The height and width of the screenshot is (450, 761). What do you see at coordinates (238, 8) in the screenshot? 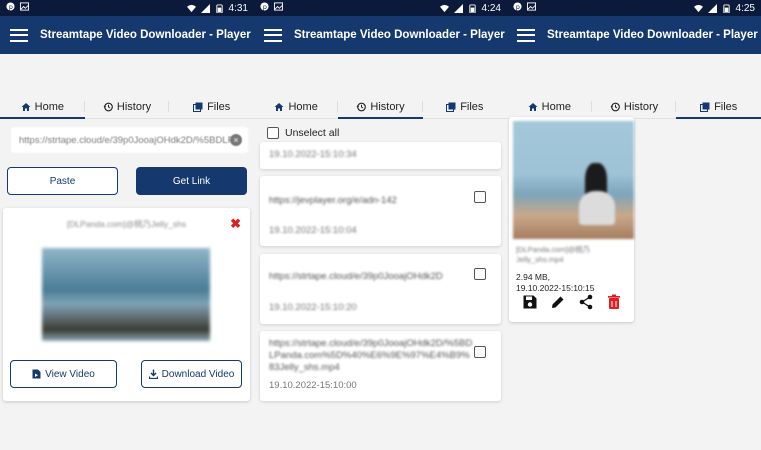
I see `status-time: 4:31` at bounding box center [238, 8].